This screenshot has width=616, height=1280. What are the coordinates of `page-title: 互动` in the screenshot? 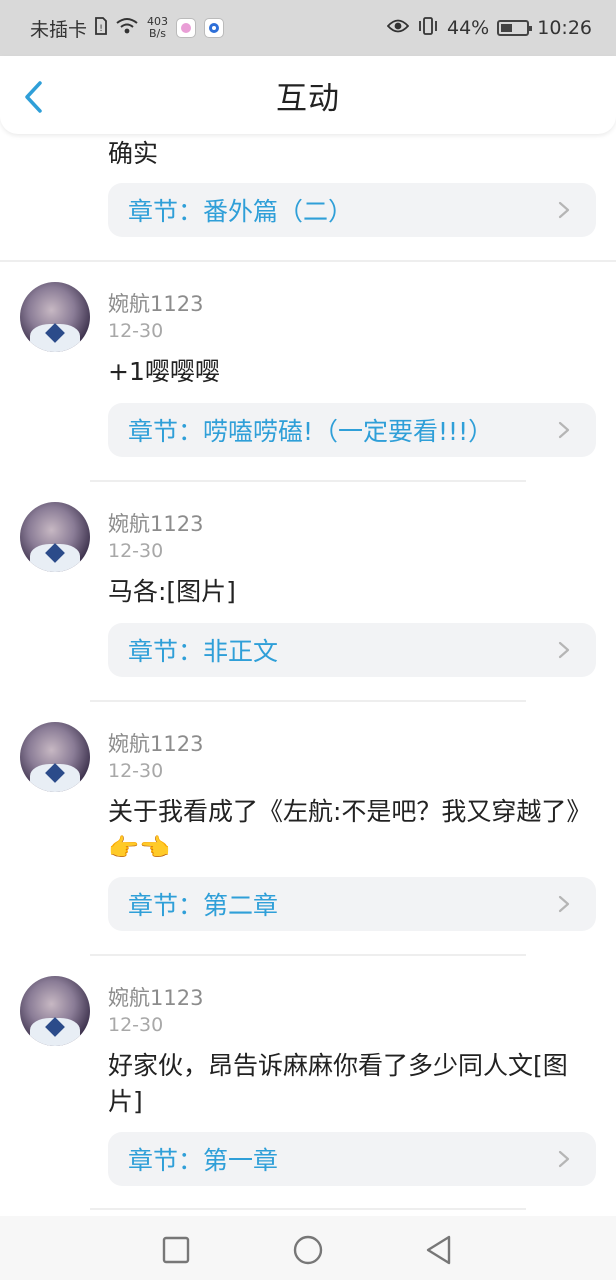 It's located at (308, 98).